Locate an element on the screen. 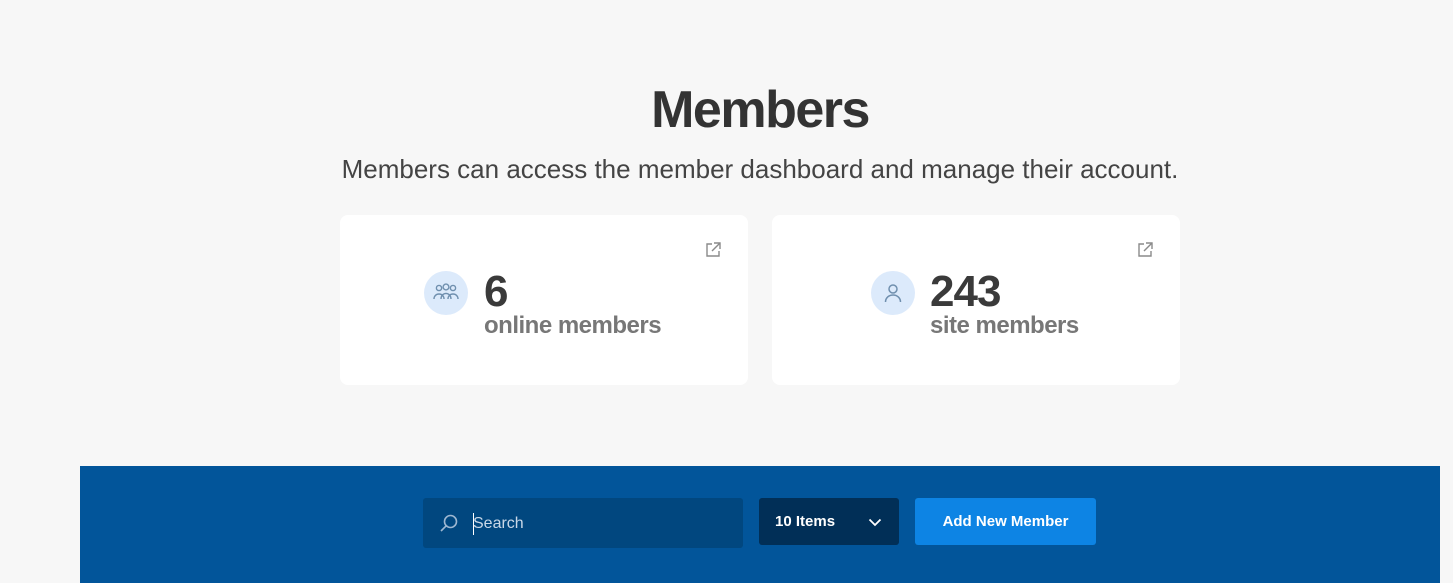 This screenshot has height=583, width=1453. search-input is located at coordinates (598, 524).